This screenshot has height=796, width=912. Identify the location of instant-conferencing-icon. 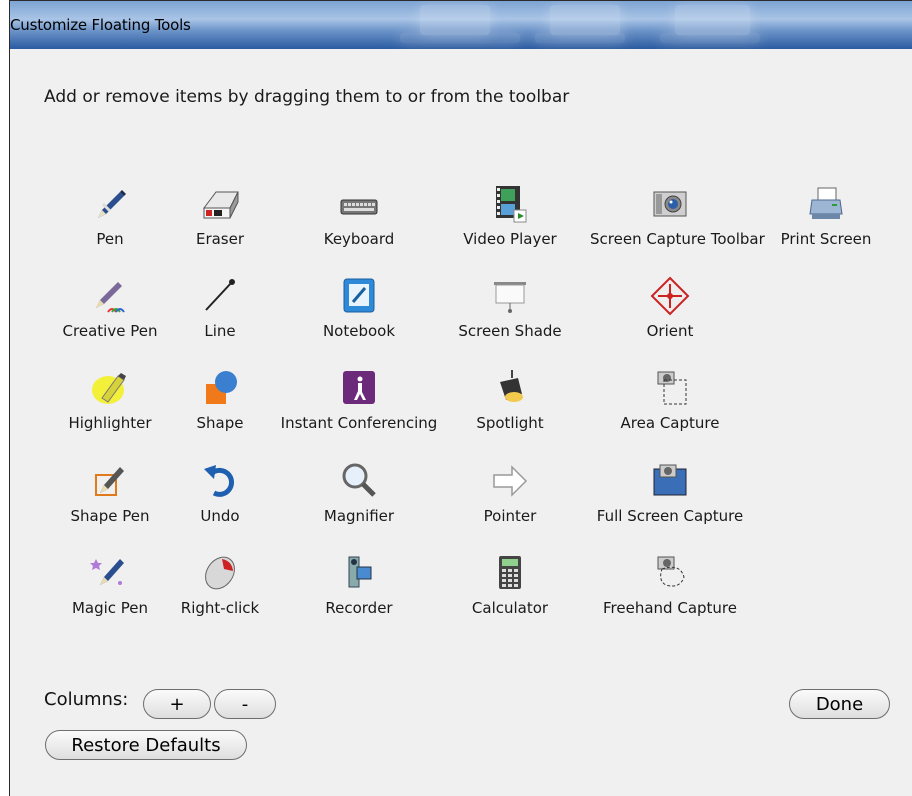
(359, 387).